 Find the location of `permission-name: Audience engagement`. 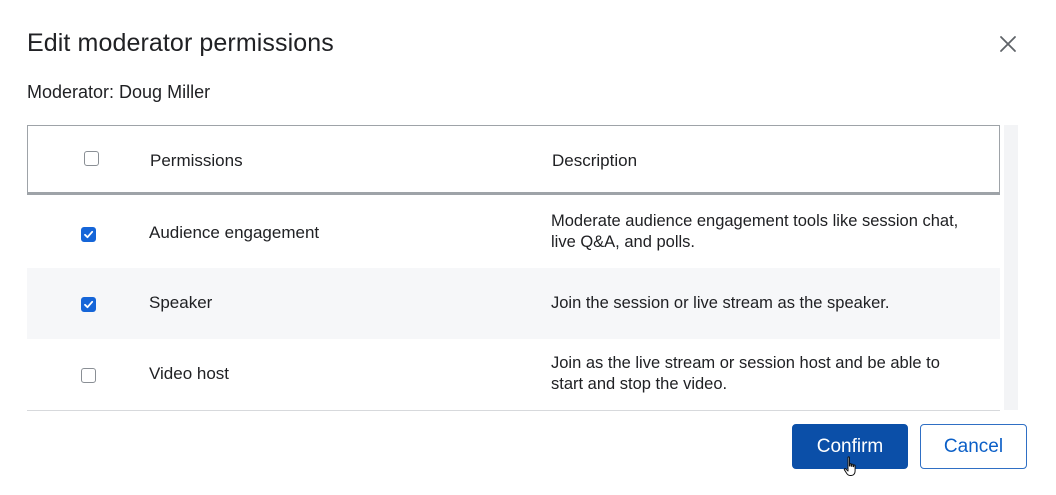

permission-name: Audience engagement is located at coordinates (234, 232).